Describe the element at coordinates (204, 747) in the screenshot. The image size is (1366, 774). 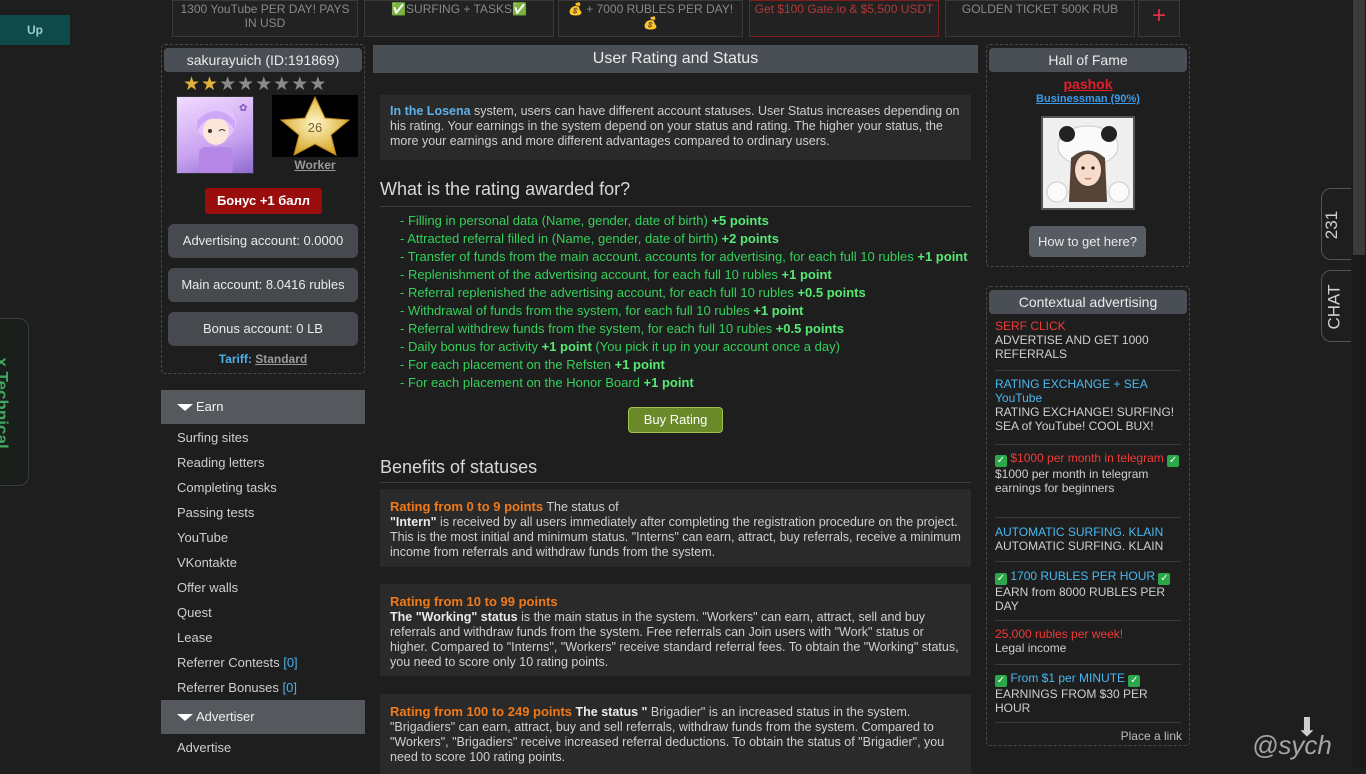
I see `menu-item-advertise: Advertise` at that location.